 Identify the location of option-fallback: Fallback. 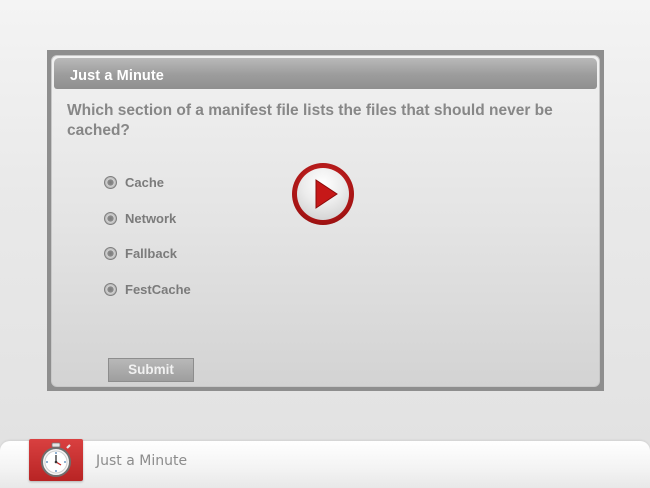
(140, 253).